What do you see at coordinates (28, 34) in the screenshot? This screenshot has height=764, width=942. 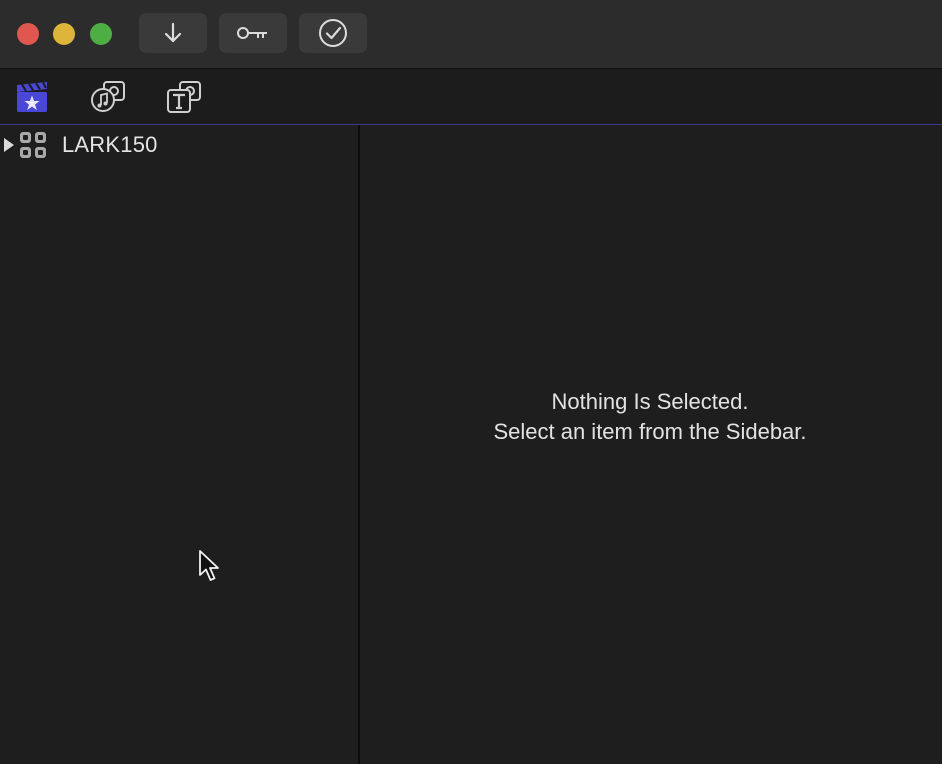 I see `close-window-button` at bounding box center [28, 34].